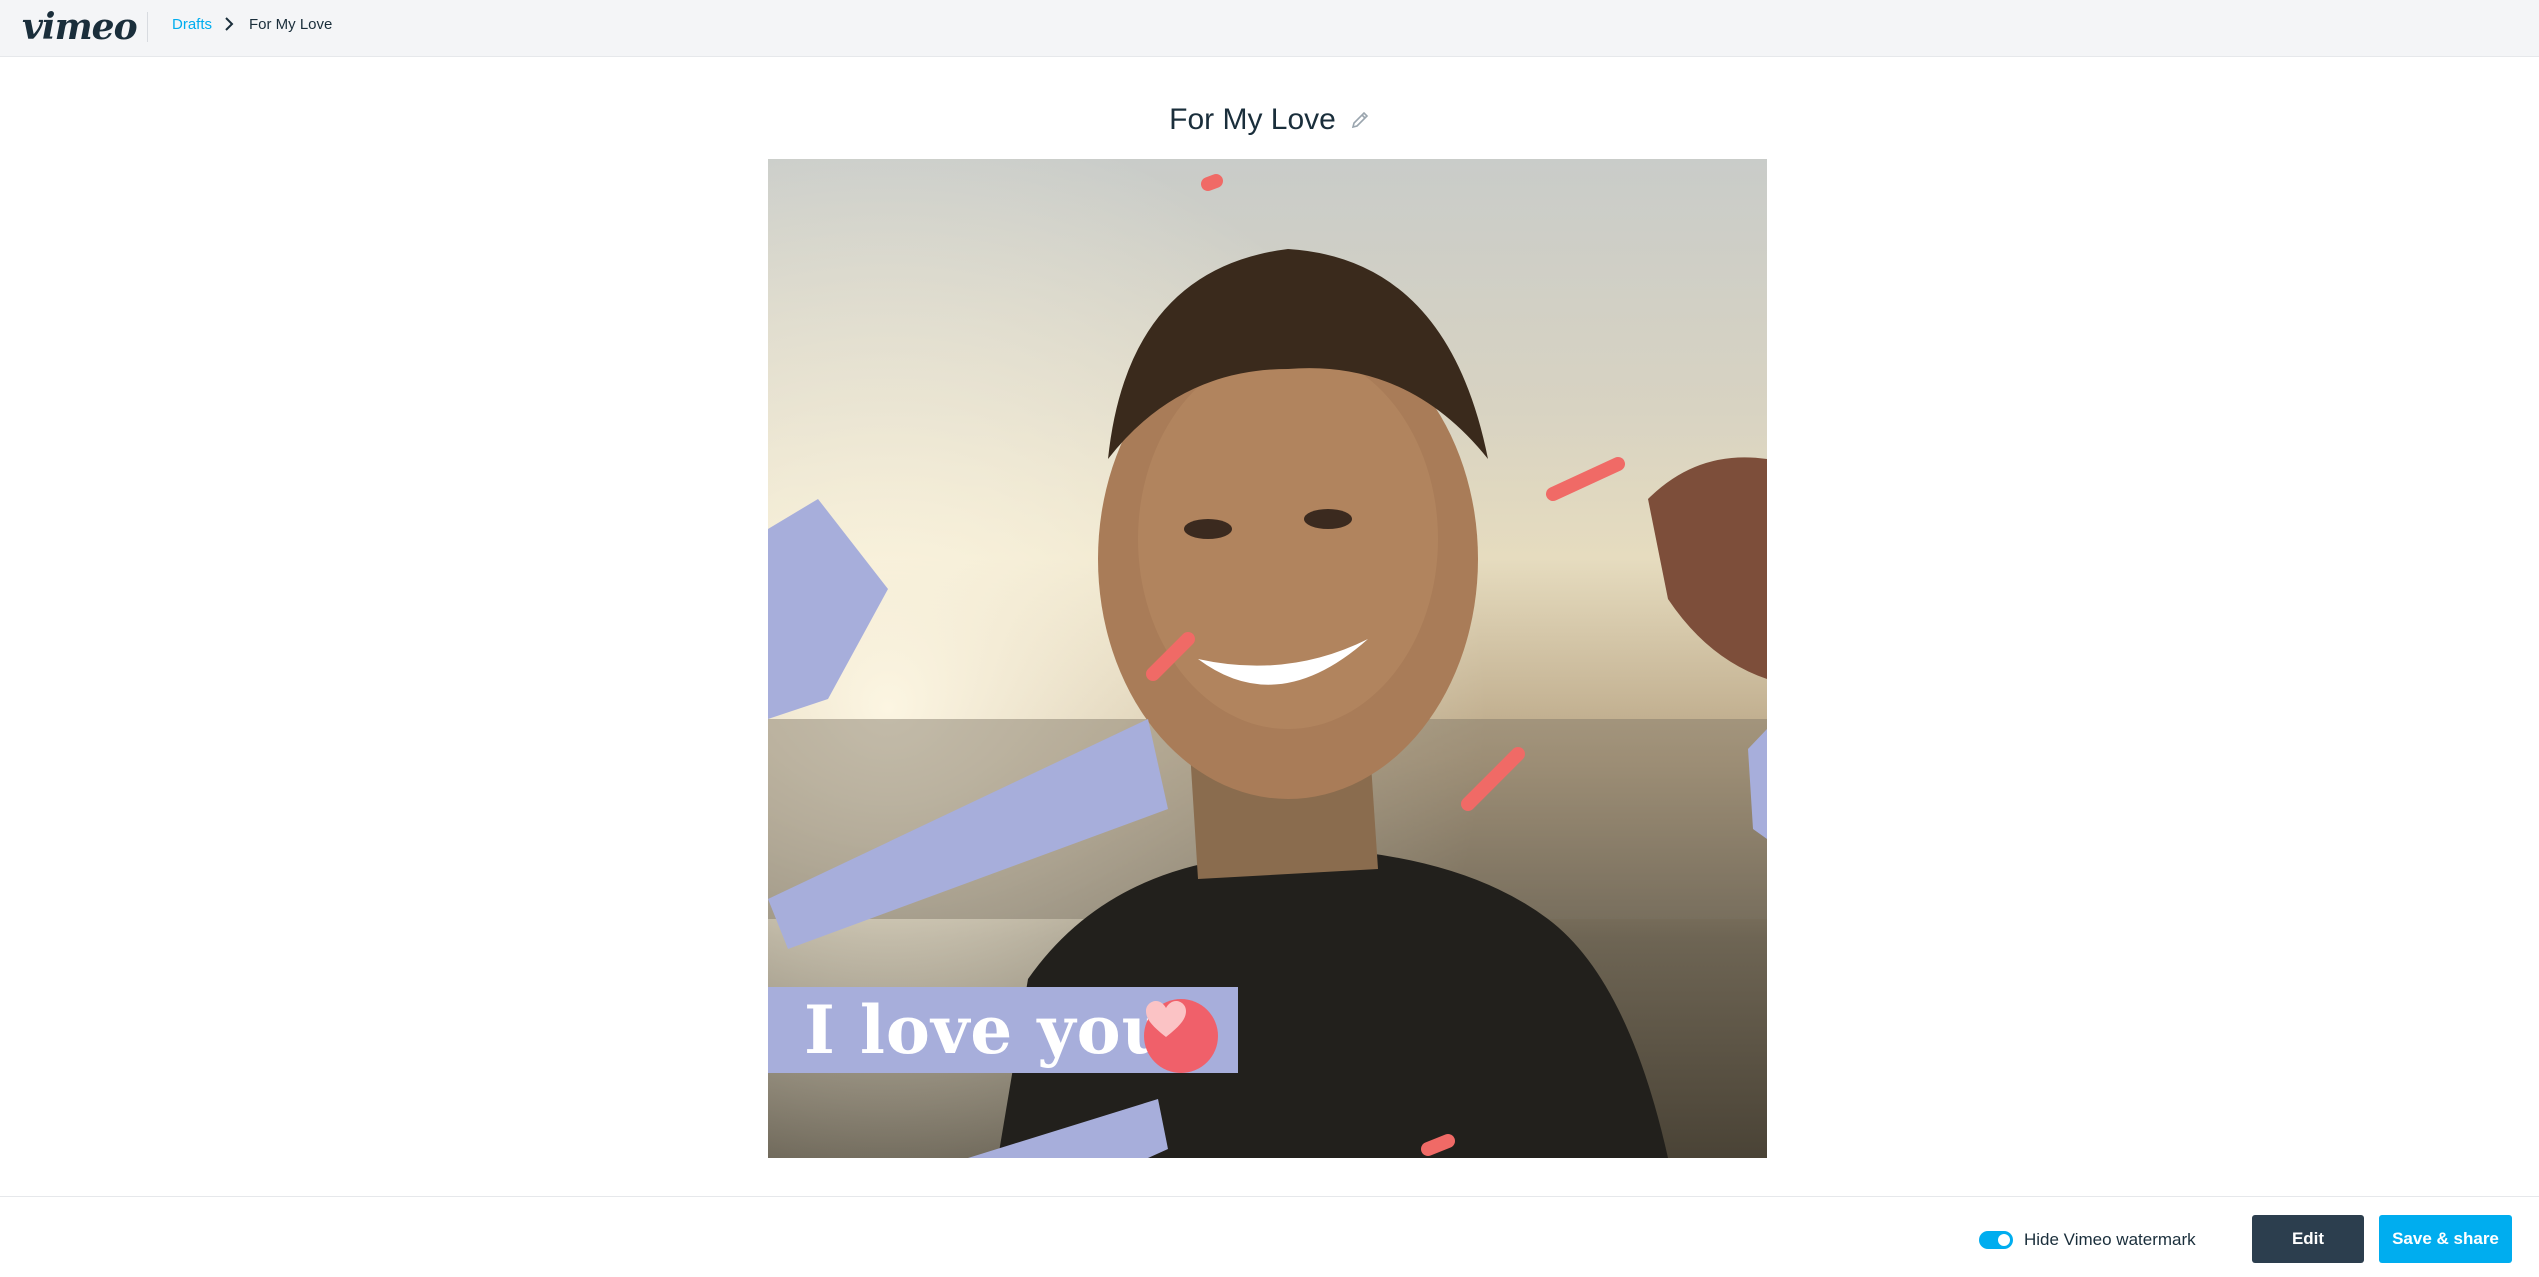 The height and width of the screenshot is (1277, 2539). I want to click on vimeo-logo: vimeo, so click(80, 27).